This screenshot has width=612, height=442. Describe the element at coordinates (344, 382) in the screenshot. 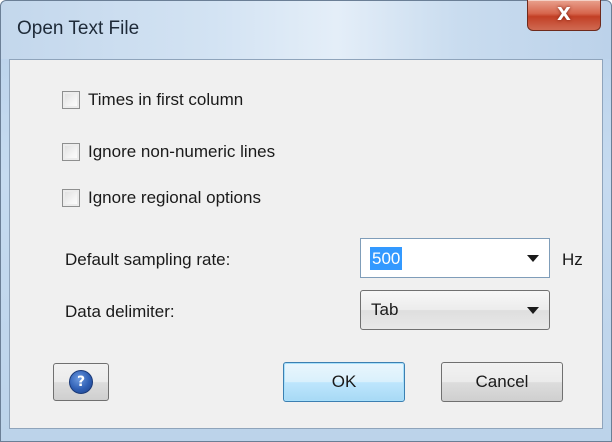

I see `ok-button: OK` at that location.